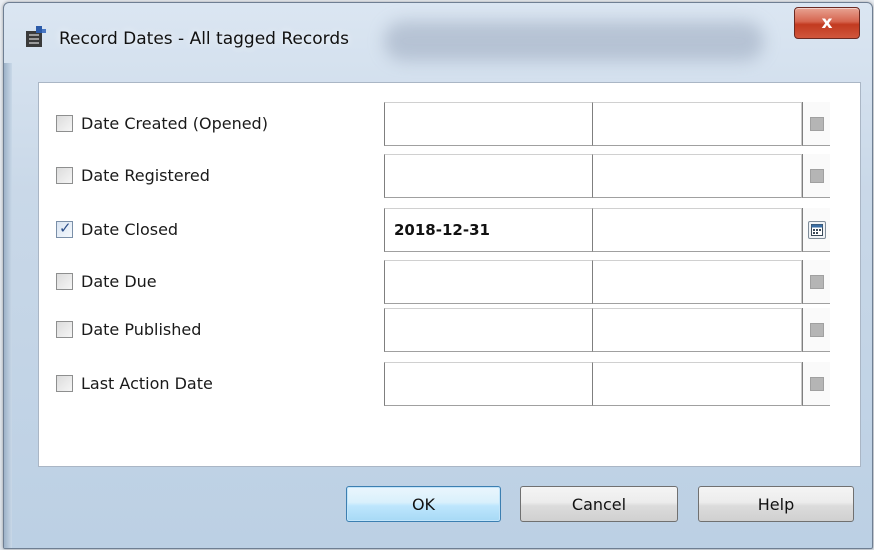 The image size is (874, 550). Describe the element at coordinates (130, 229) in the screenshot. I see `date-closed-label: Date Closed` at that location.